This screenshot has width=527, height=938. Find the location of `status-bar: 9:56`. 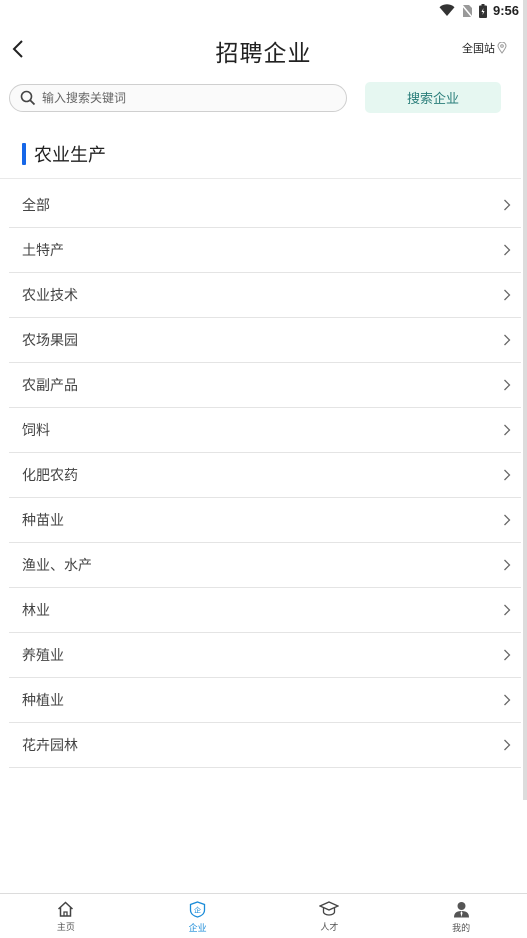

status-bar: 9:56 is located at coordinates (263, 12).